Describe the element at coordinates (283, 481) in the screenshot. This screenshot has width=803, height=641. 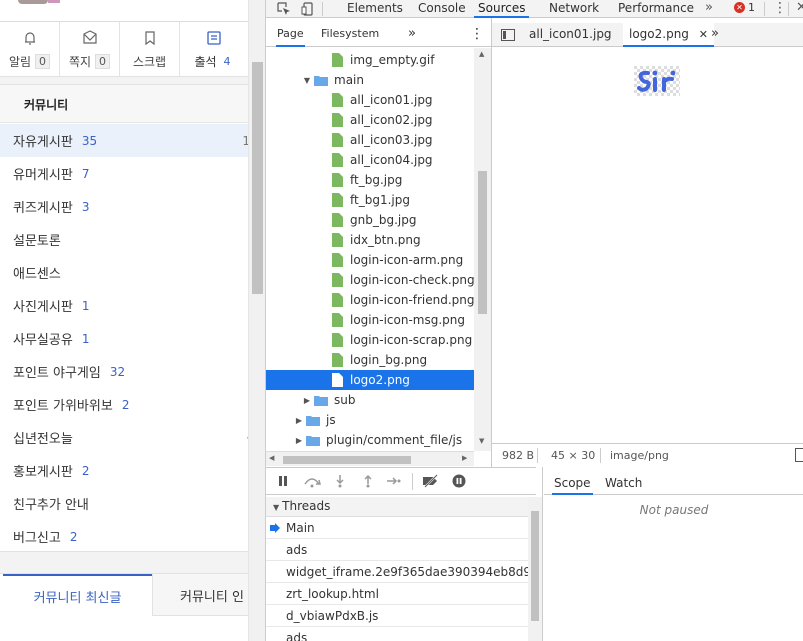
I see `pause-icon` at that location.